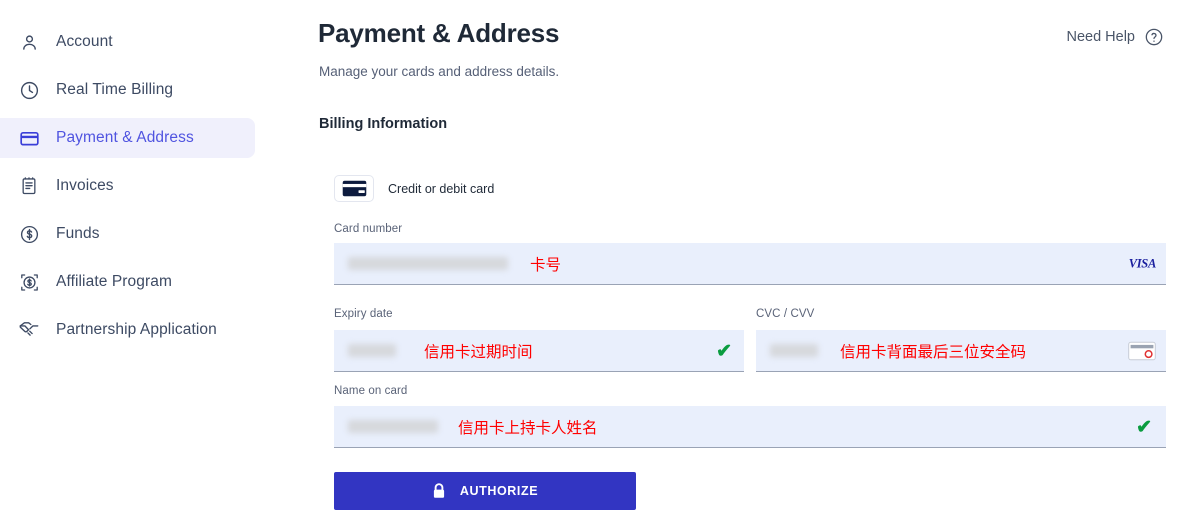 The height and width of the screenshot is (531, 1186). I want to click on sidebar-item-label: Payment & Address, so click(125, 137).